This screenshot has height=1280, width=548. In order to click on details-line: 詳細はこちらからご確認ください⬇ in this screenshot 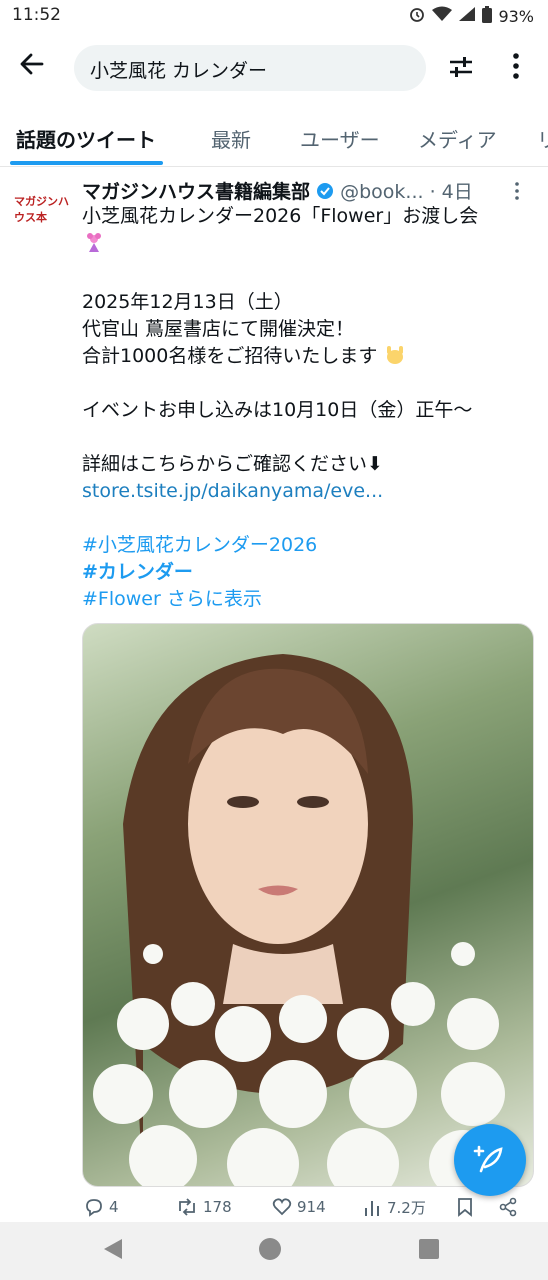, I will do `click(232, 464)`.